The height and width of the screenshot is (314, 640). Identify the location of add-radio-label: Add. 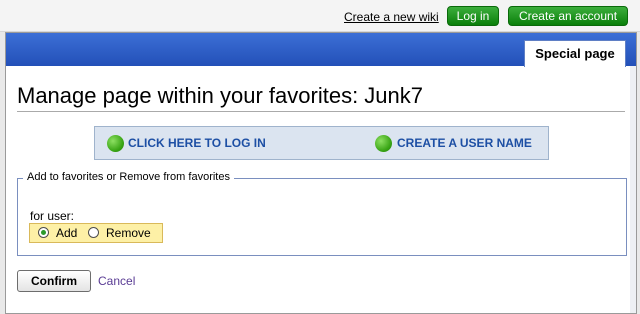
(66, 233).